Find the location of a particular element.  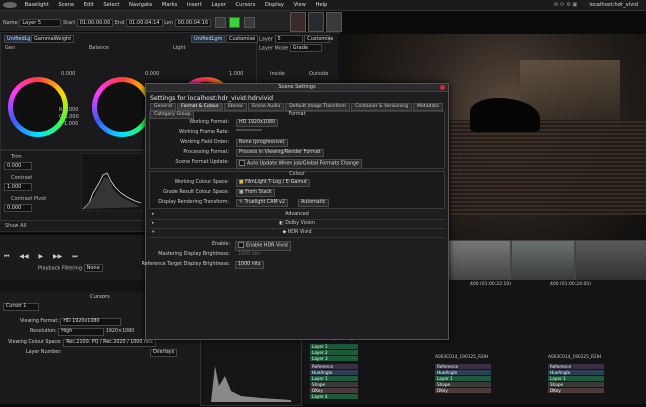

working-format-dropdown: HD 1920x1080 is located at coordinates (257, 123).